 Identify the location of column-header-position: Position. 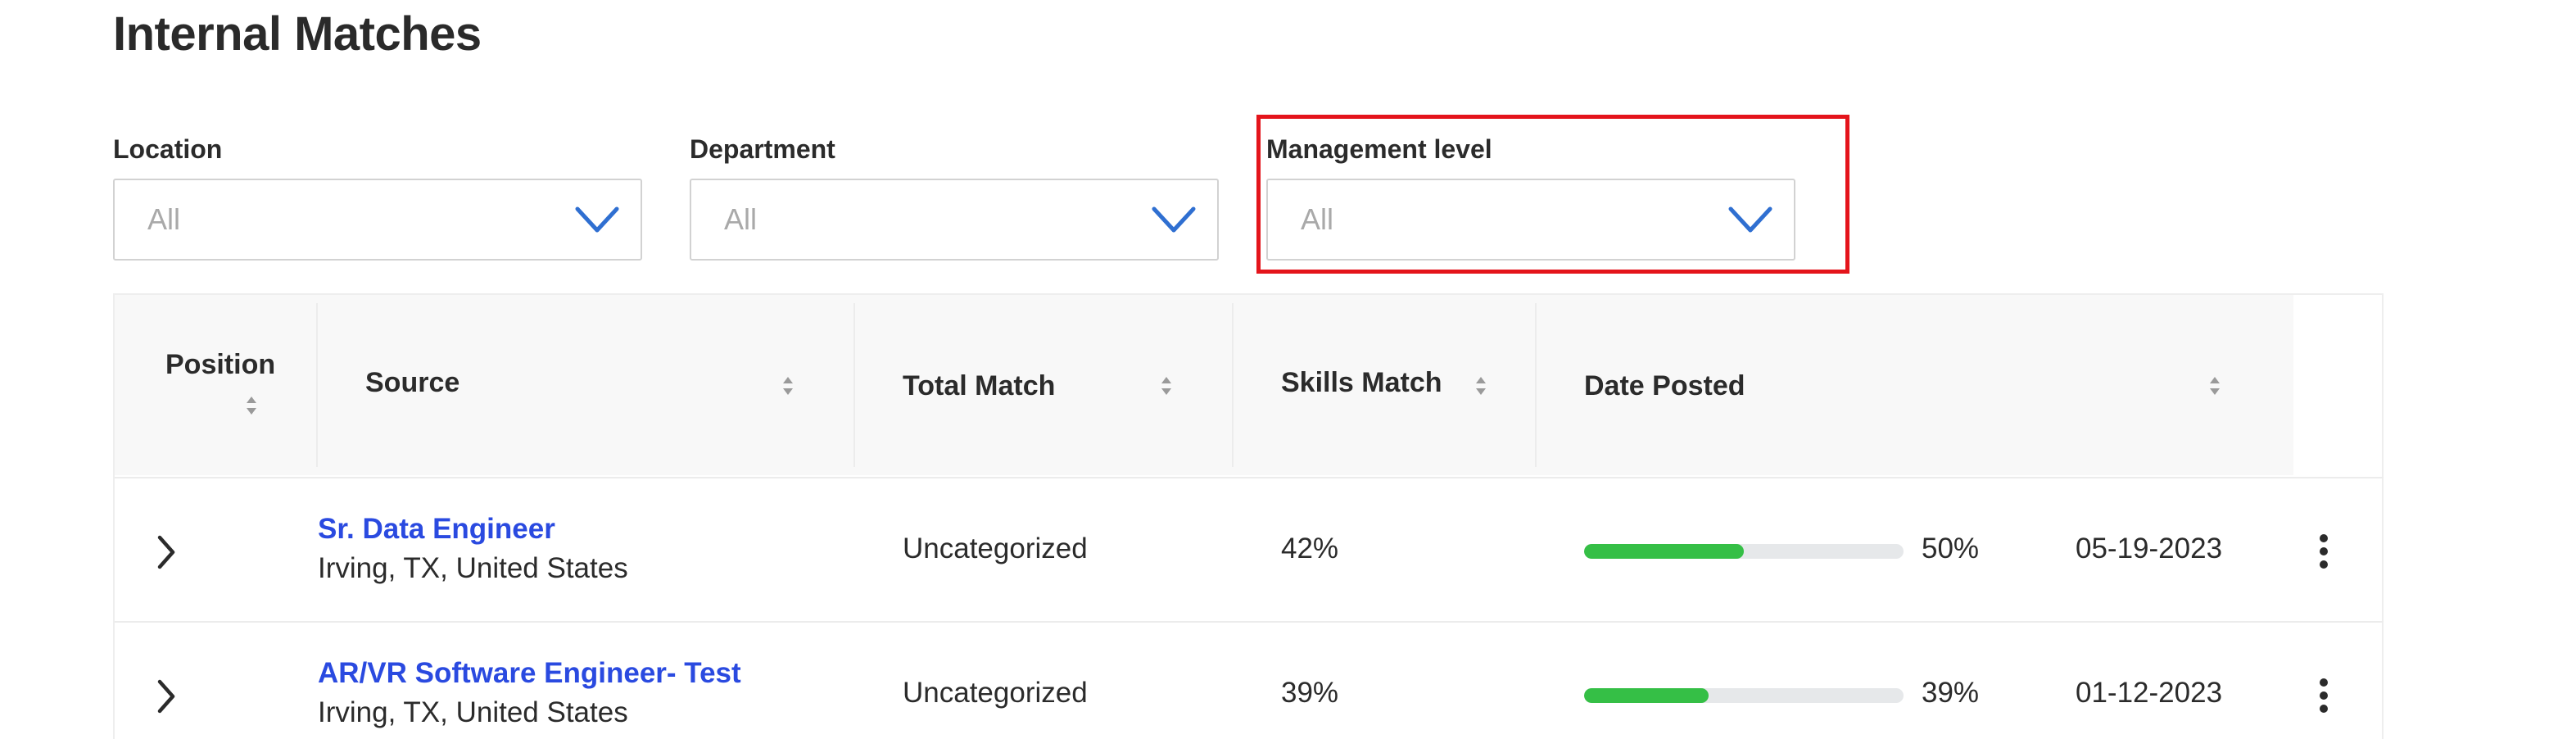
(215, 385).